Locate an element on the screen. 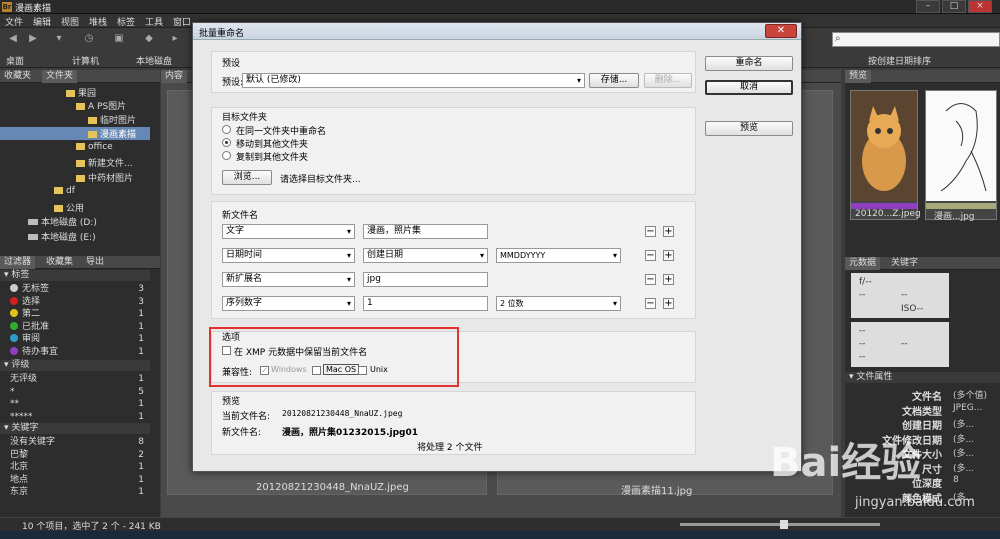 The width and height of the screenshot is (1000, 539). date-source-dropdown: 创建日期 ▾ is located at coordinates (425, 255).